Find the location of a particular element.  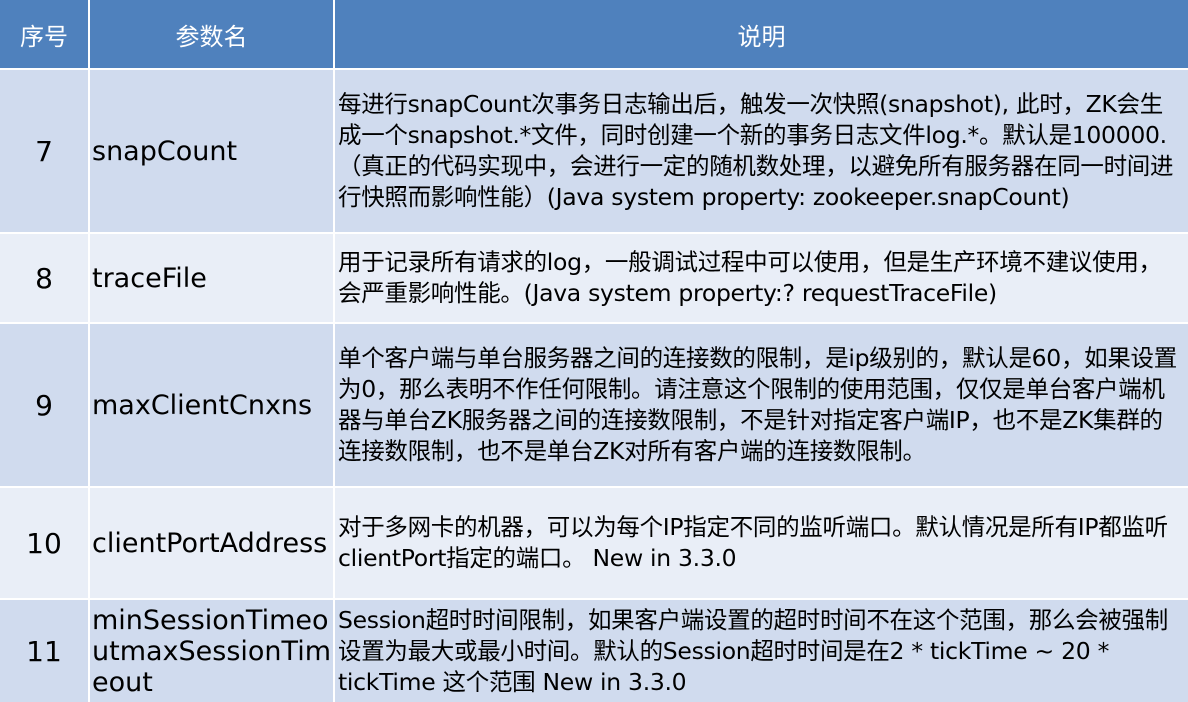

row-param-name: minSessionTimeoutmaxSessionTimeout is located at coordinates (212, 651).